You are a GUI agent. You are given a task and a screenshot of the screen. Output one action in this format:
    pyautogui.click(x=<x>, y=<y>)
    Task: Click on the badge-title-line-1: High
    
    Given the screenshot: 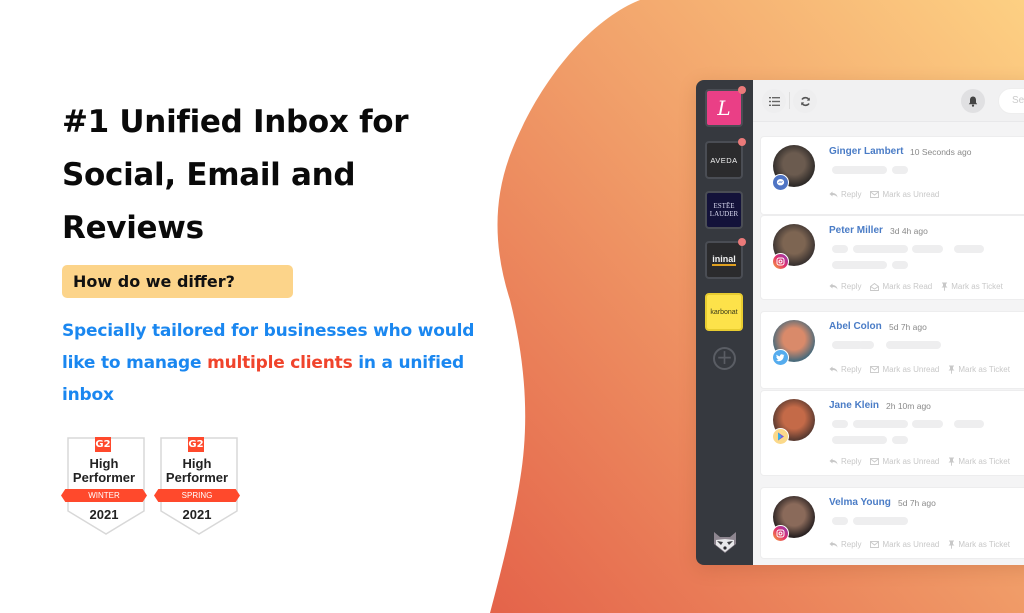 What is the action you would take?
    pyautogui.click(x=197, y=463)
    